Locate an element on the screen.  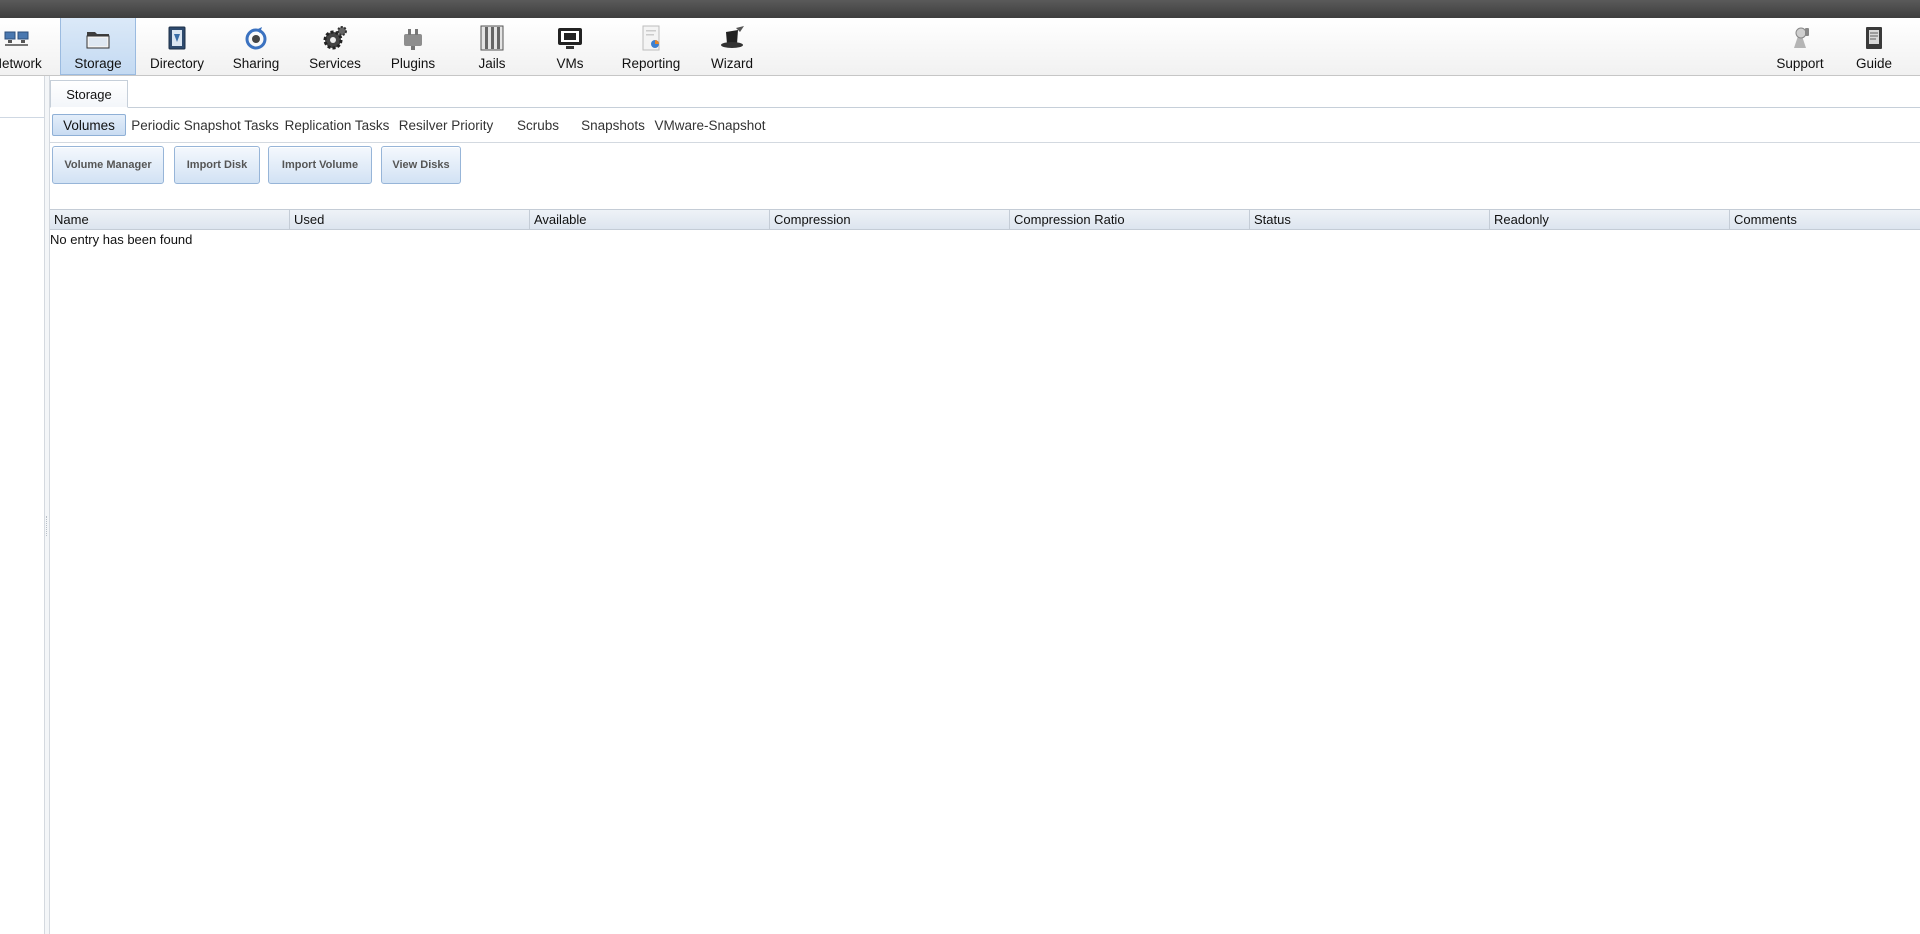
window-top-bar is located at coordinates (960, 9).